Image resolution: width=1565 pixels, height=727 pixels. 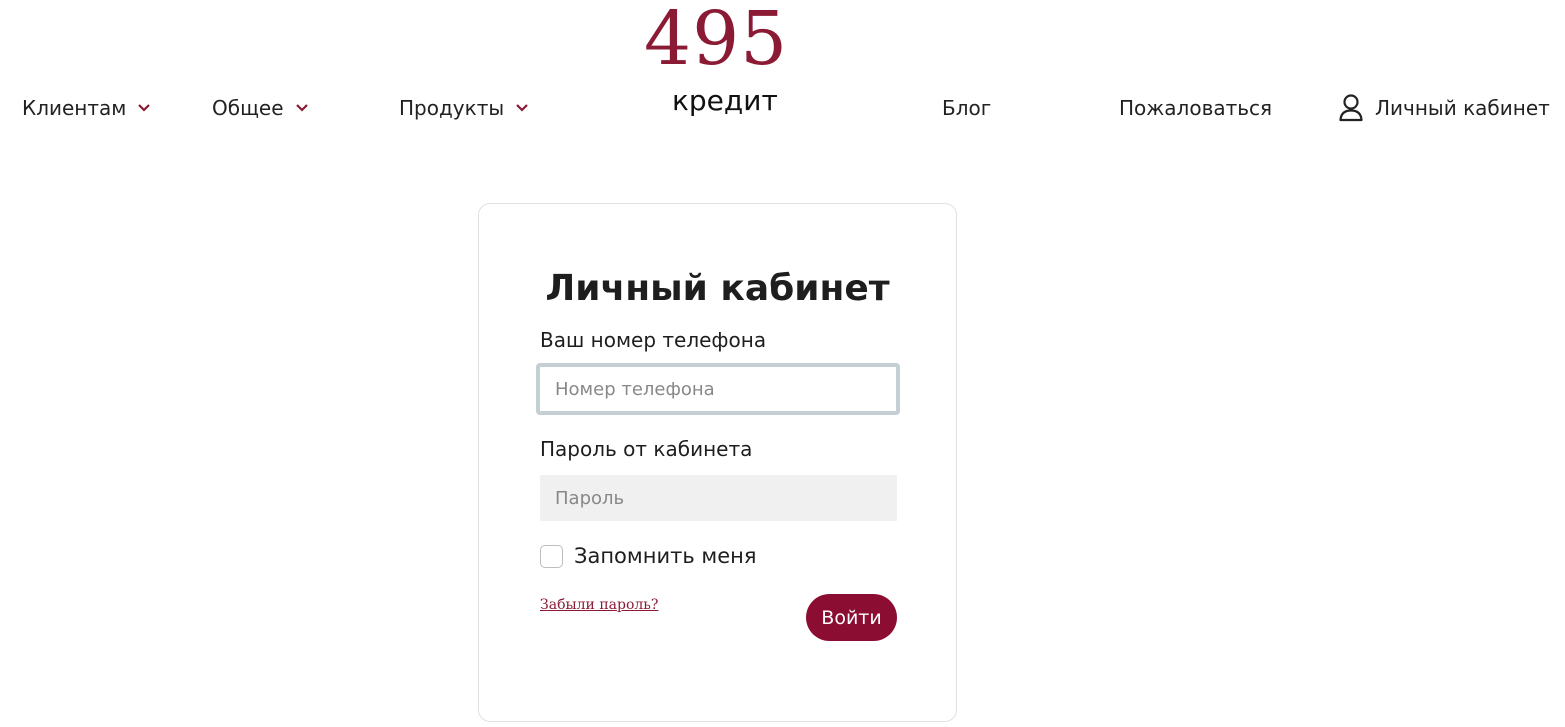 I want to click on nav-item-blog: Блог, so click(x=966, y=108).